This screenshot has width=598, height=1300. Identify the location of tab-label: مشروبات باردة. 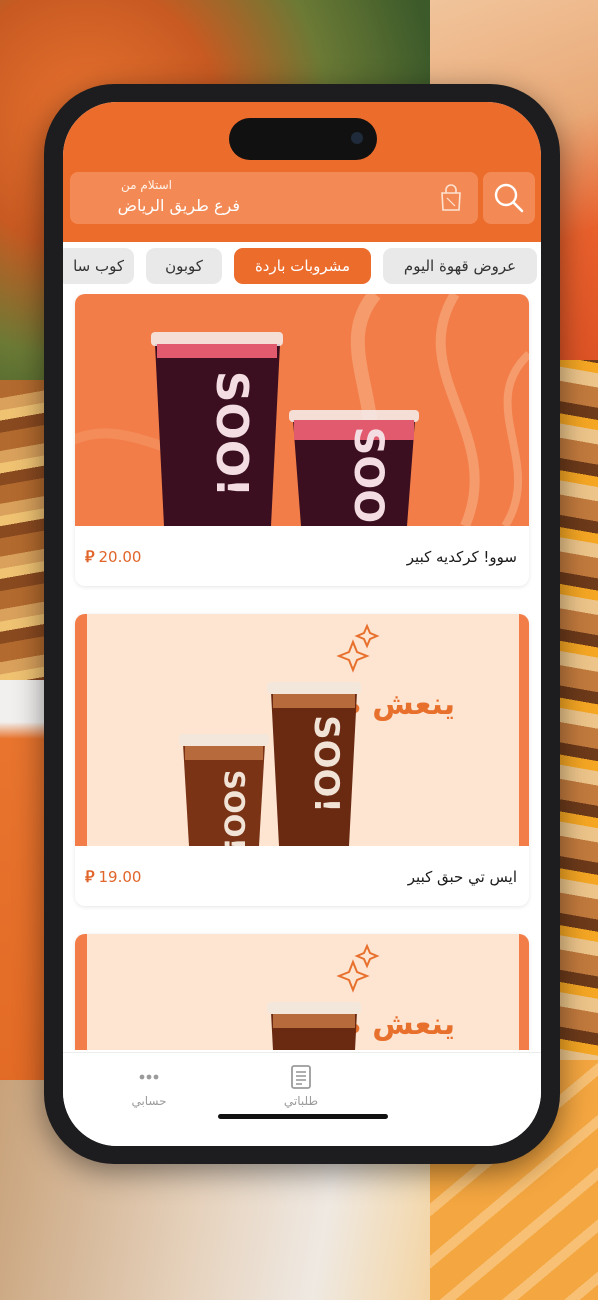
(302, 266).